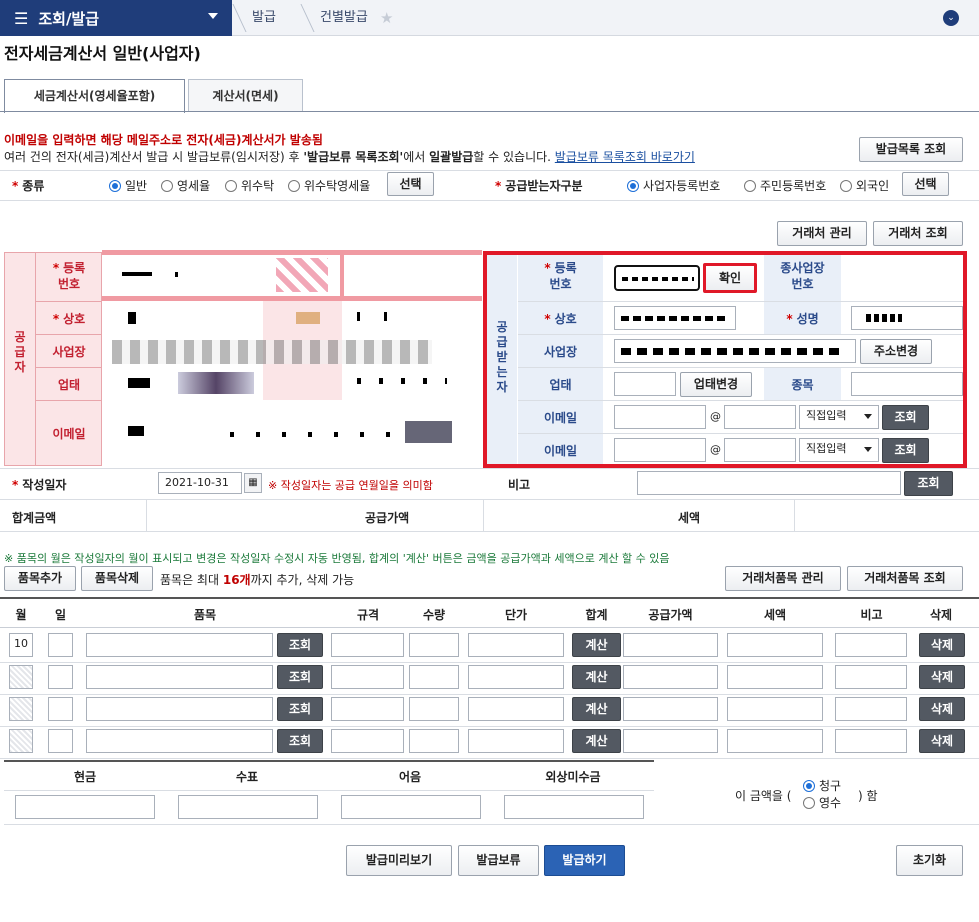 This screenshot has width=979, height=922. I want to click on item-add-button: 품목추가, so click(40, 578).